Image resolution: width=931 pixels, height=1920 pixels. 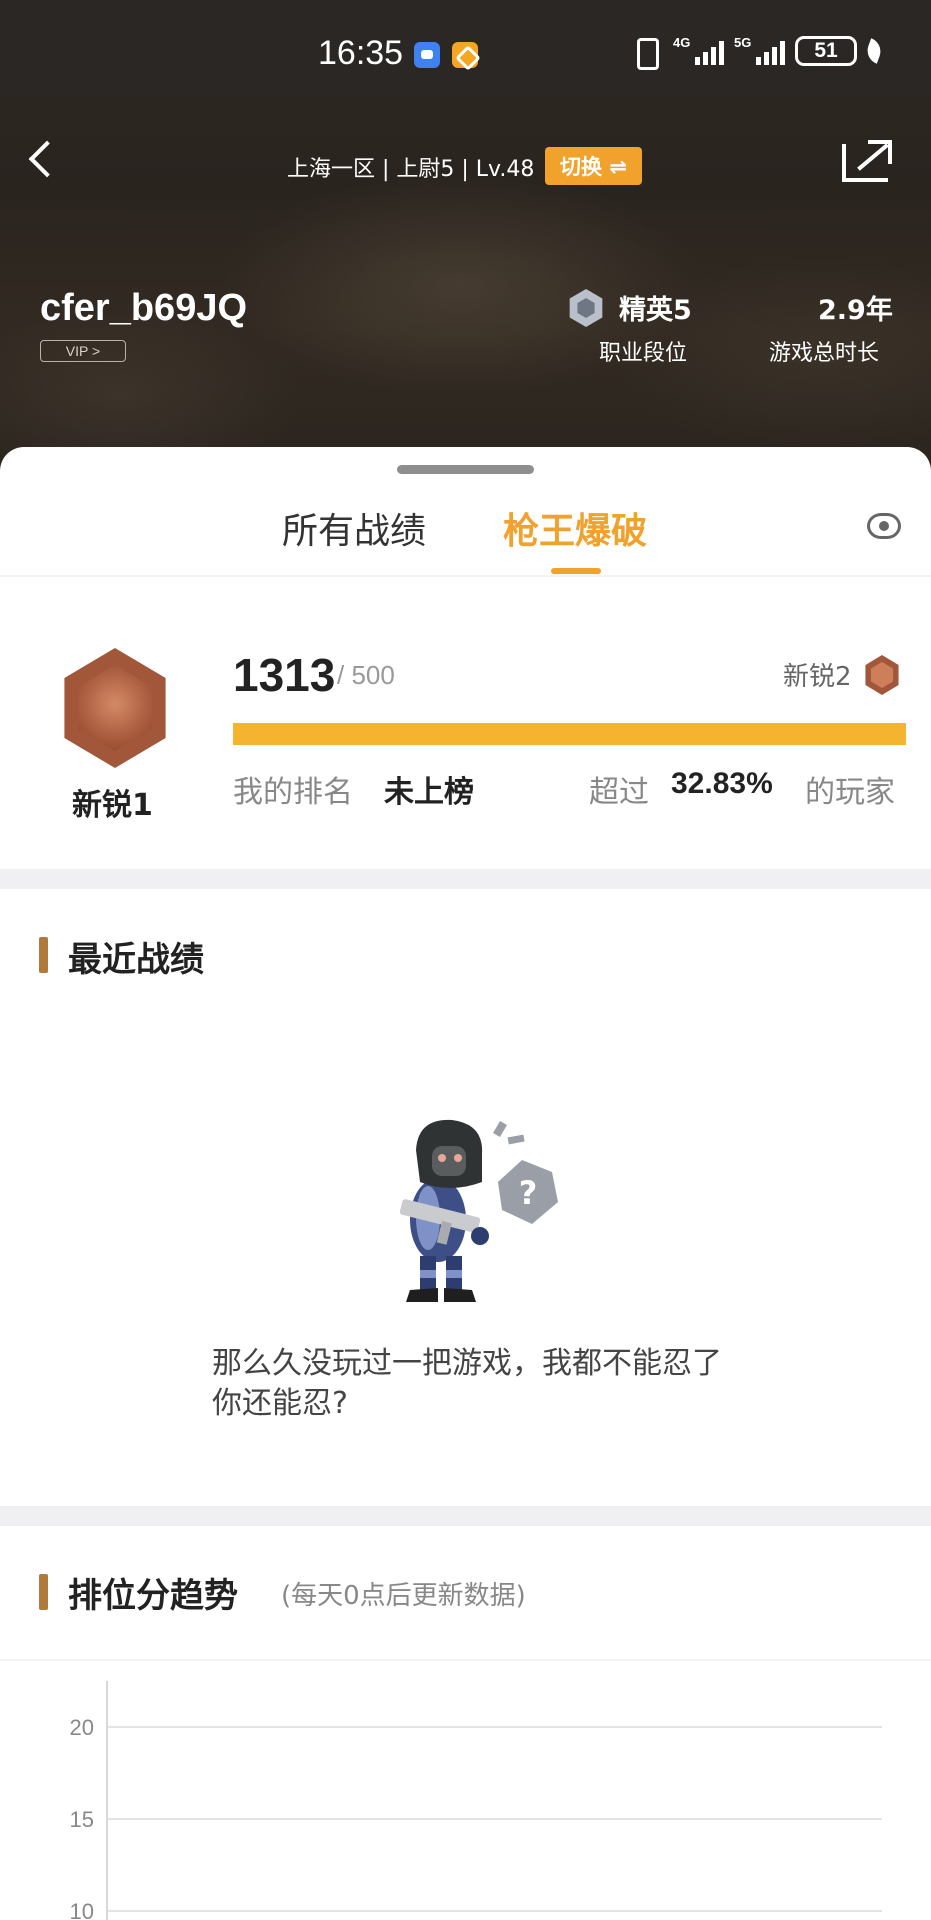 I want to click on y-tick-label: 20, so click(x=82, y=1727).